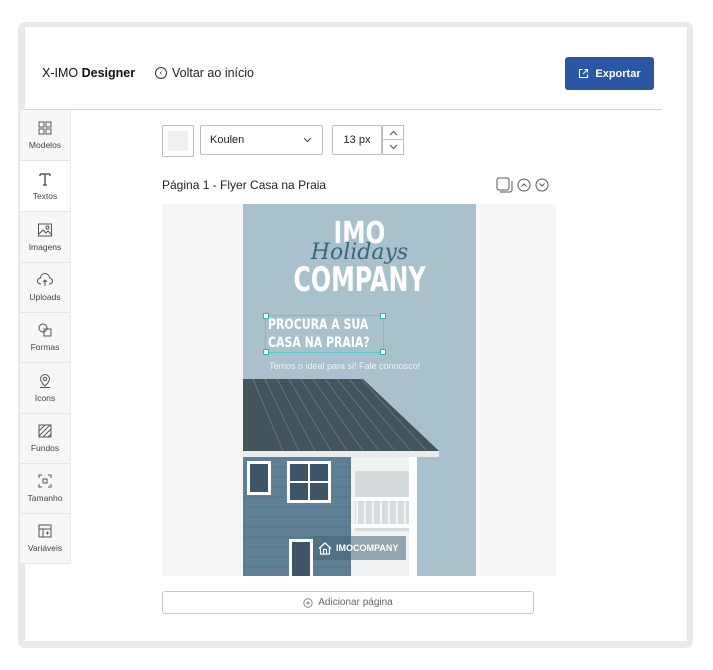 The height and width of the screenshot is (670, 713). What do you see at coordinates (45, 498) in the screenshot?
I see `sidebar-item-label: Tamanho` at bounding box center [45, 498].